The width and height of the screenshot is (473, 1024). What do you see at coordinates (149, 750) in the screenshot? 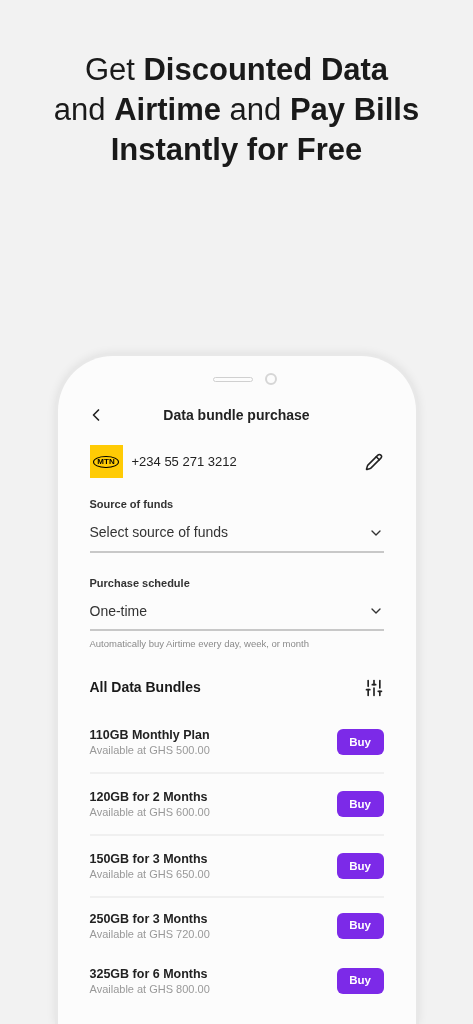
I see `bundle-price: Available at GHS 500.00` at bounding box center [149, 750].